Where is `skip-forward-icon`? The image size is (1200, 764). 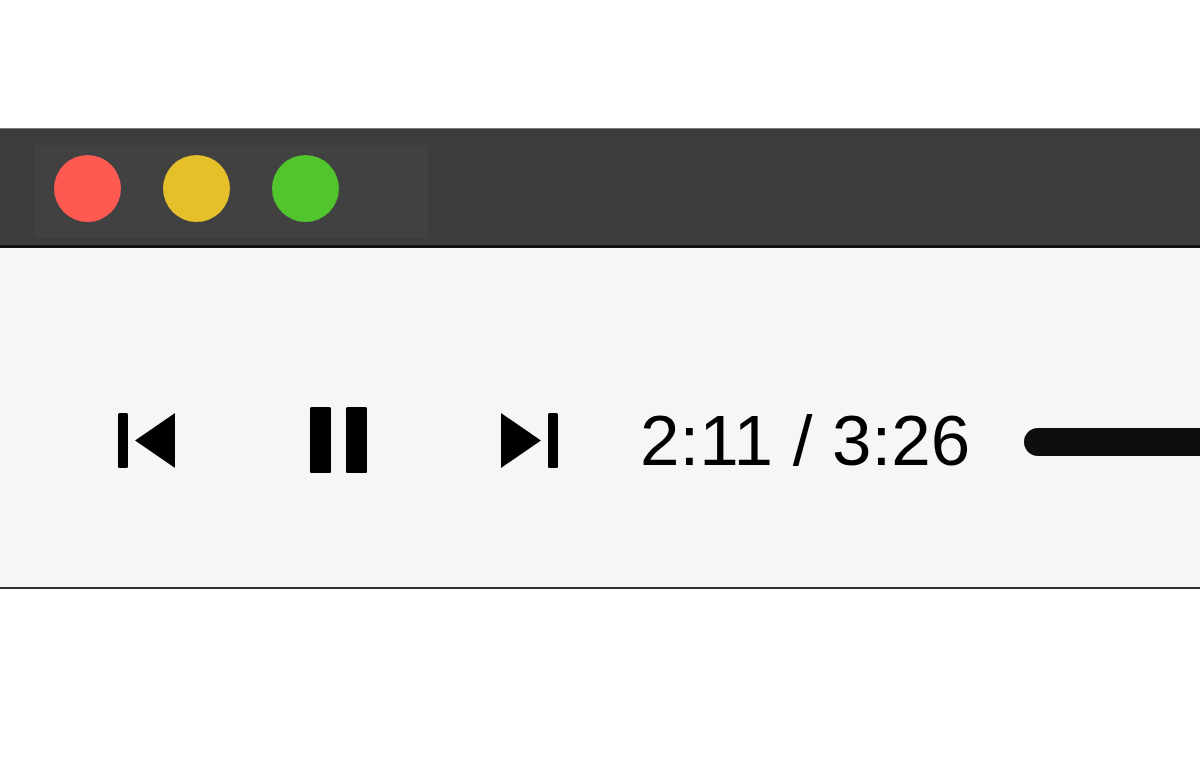 skip-forward-icon is located at coordinates (529, 440).